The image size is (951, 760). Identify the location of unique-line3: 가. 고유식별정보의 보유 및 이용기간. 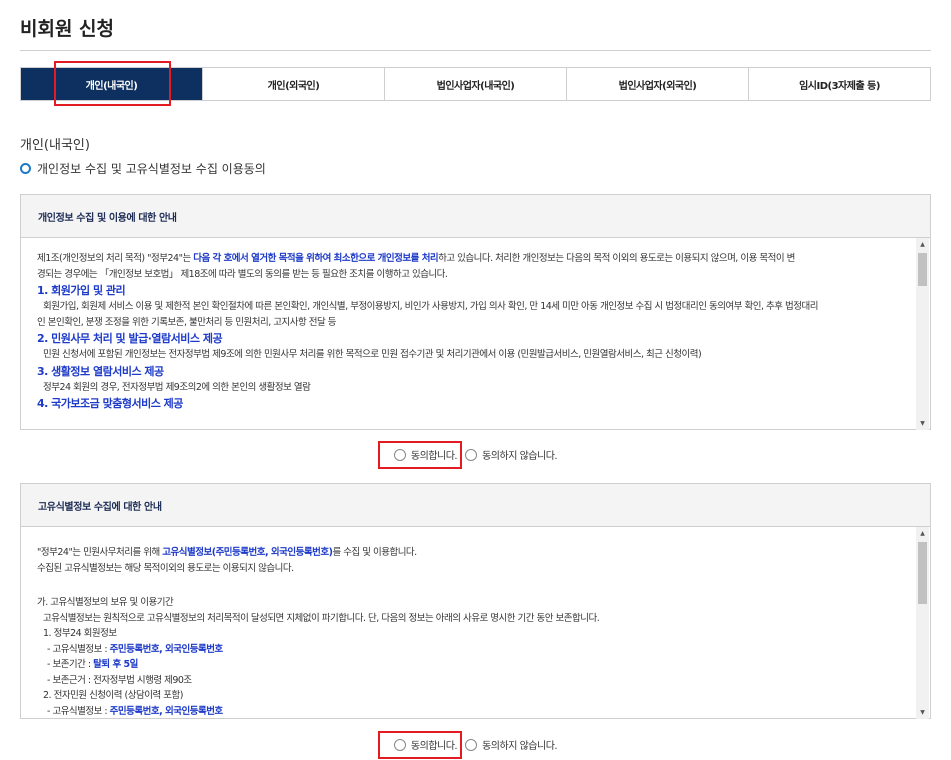
(105, 602).